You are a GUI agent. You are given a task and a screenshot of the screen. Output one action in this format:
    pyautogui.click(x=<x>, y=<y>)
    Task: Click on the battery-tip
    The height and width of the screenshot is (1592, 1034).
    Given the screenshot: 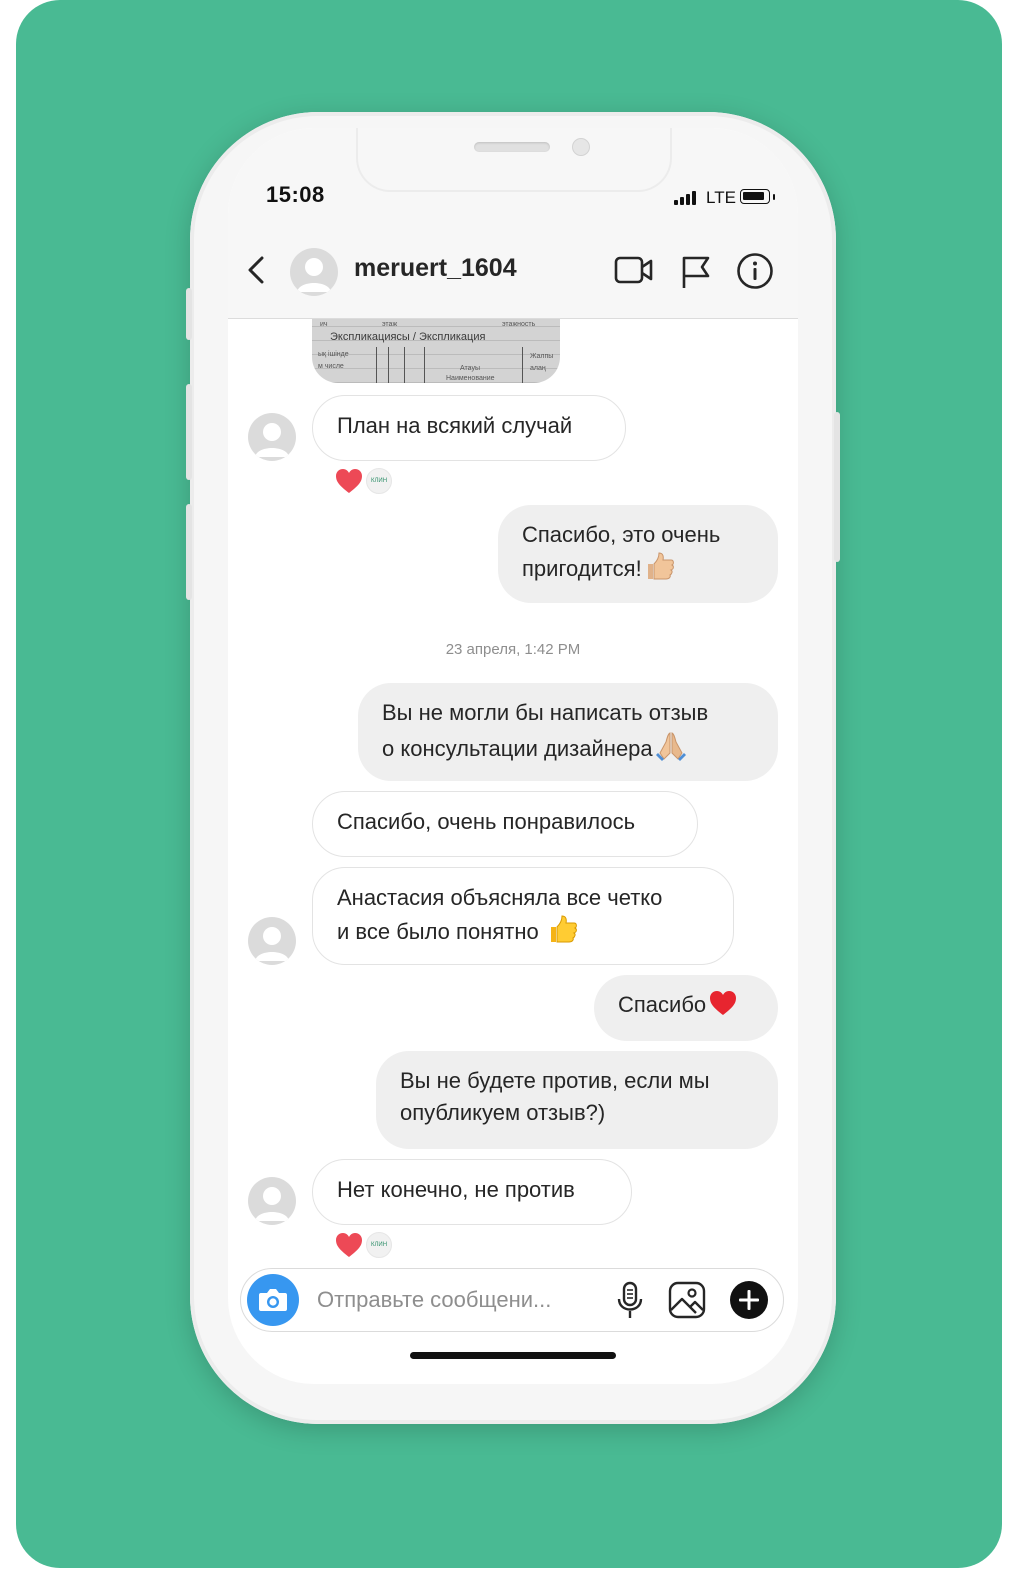 What is the action you would take?
    pyautogui.click(x=774, y=197)
    